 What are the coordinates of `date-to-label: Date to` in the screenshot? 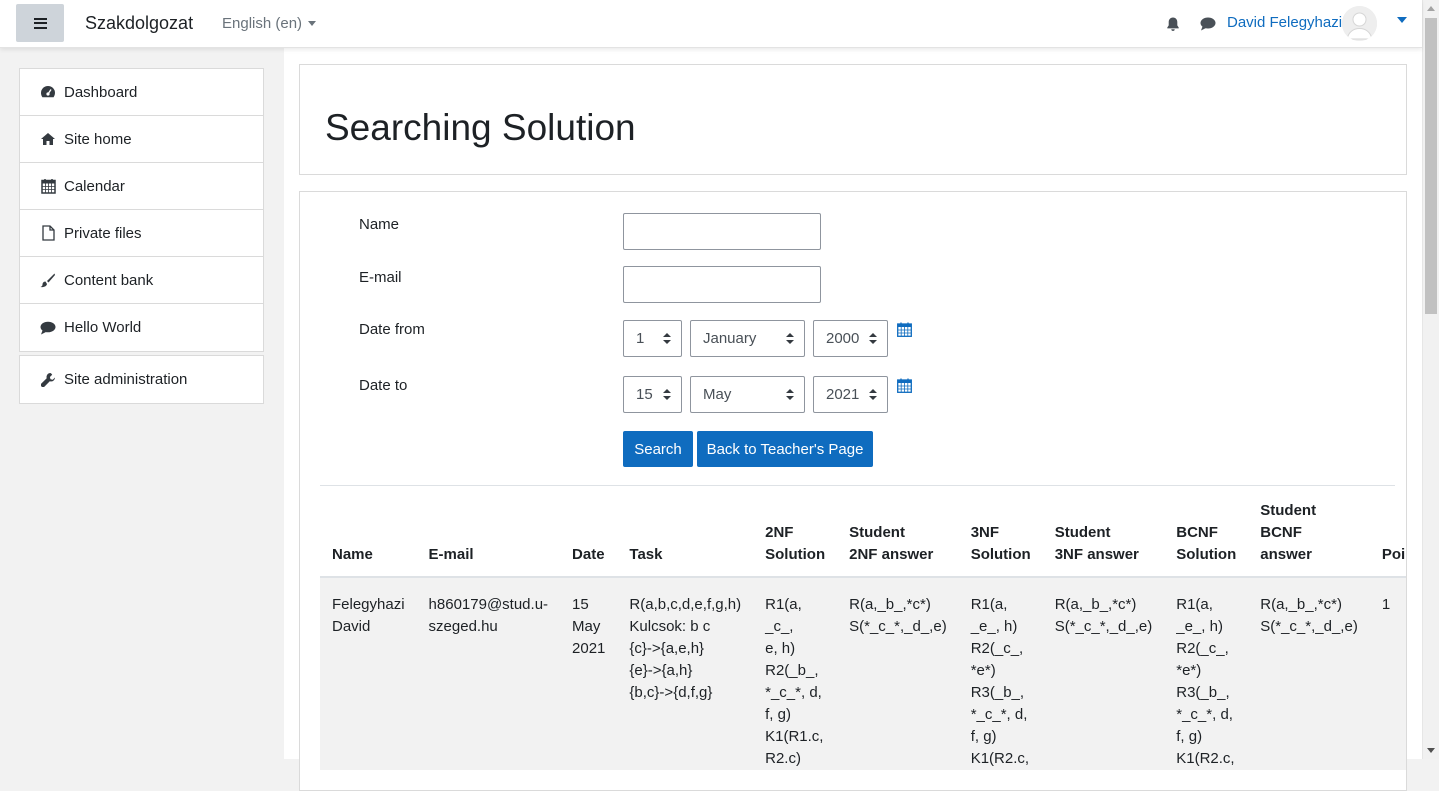 It's located at (383, 385).